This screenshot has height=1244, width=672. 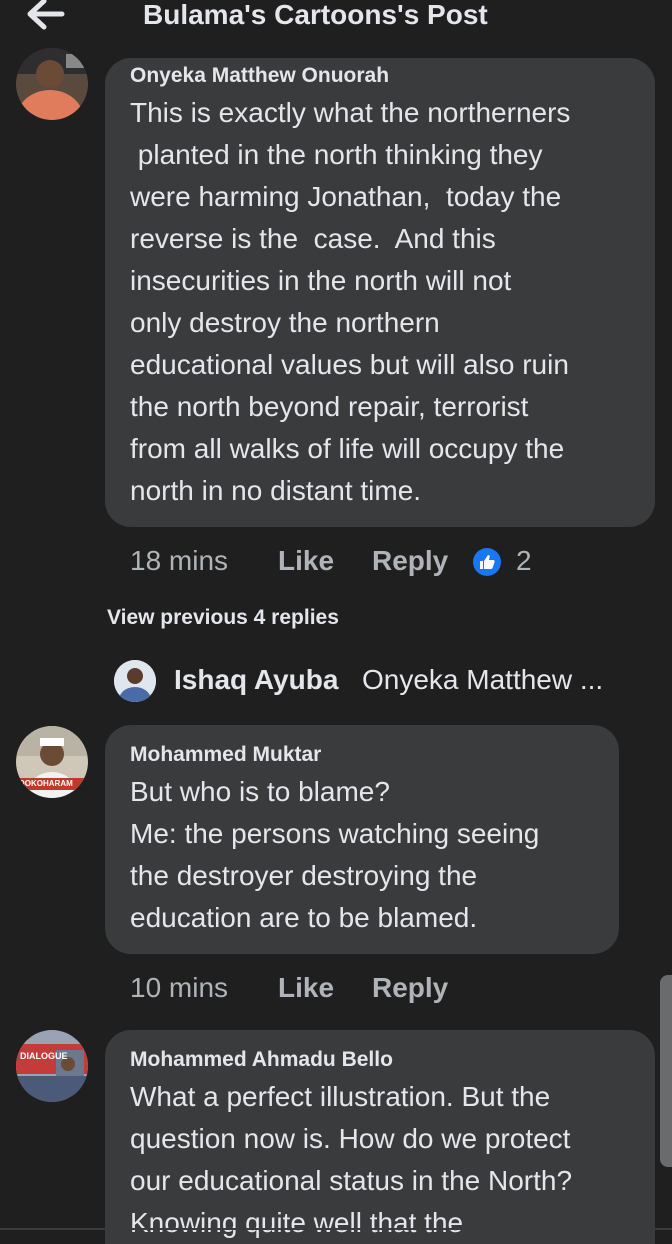 What do you see at coordinates (351, 1180) in the screenshot?
I see `comment-text-line: our educational status in the North?` at bounding box center [351, 1180].